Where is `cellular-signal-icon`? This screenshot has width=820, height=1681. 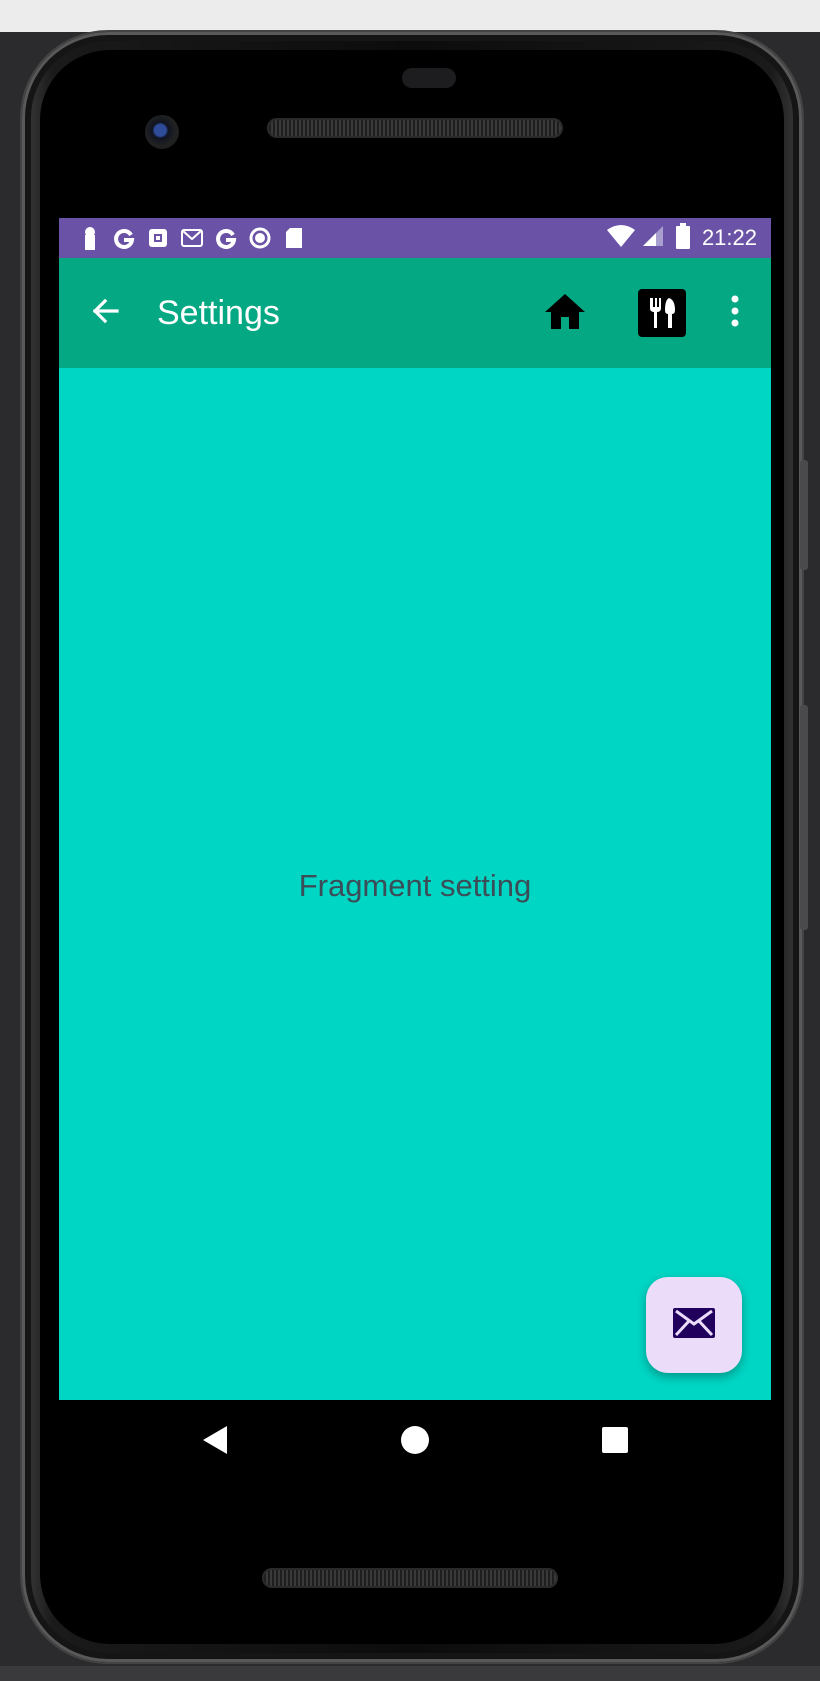
cellular-signal-icon is located at coordinates (653, 238).